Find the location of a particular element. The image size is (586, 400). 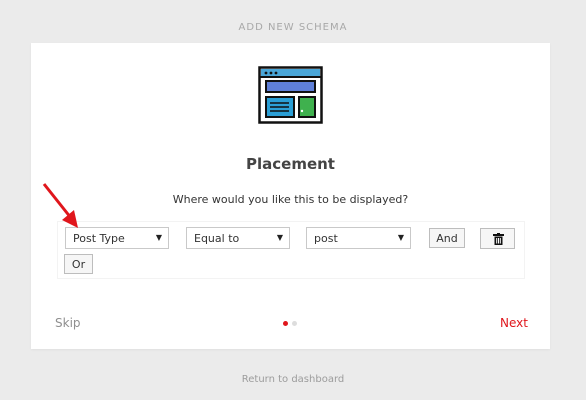

page-title: ADD NEW SCHEMA is located at coordinates (293, 27).